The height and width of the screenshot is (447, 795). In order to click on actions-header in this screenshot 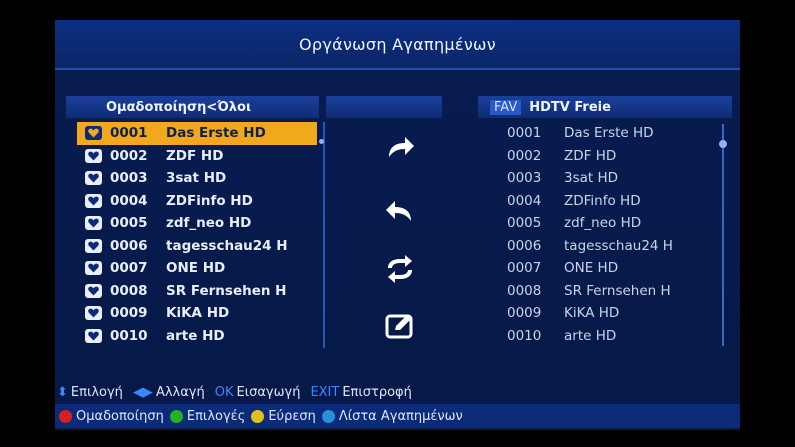, I will do `click(384, 107)`.